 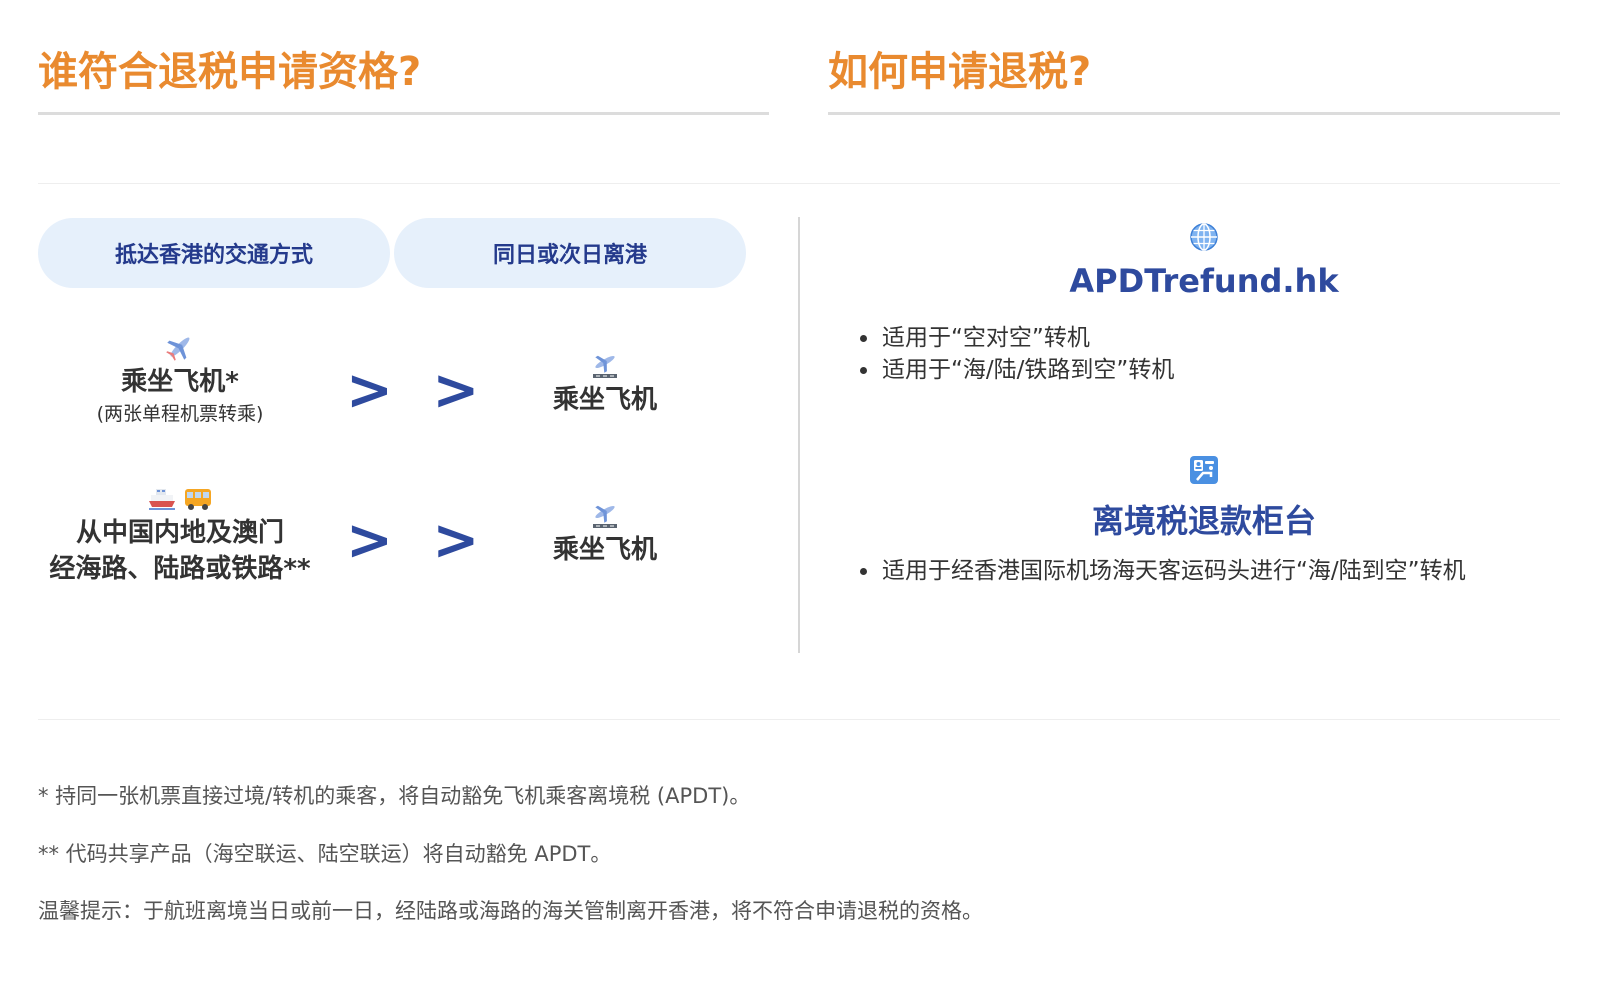 I want to click on departure-mode-air-1: 乘坐飞机, so click(x=605, y=385).